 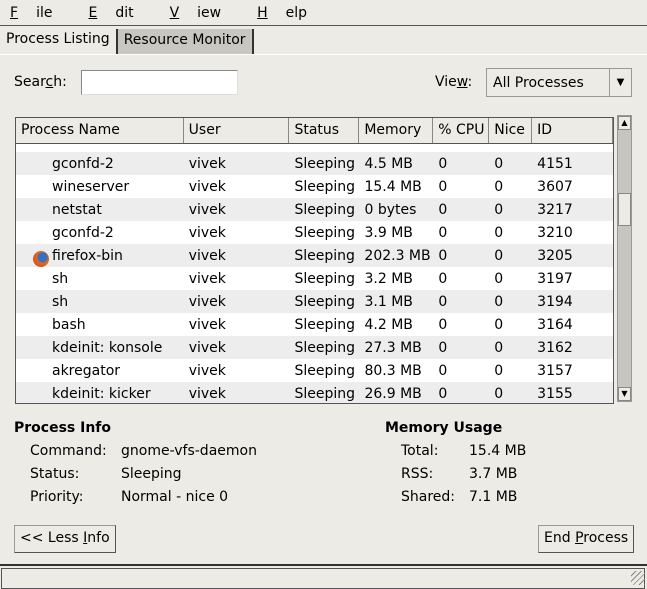 I want to click on cell-memory: 26.9 MB, so click(x=396, y=394).